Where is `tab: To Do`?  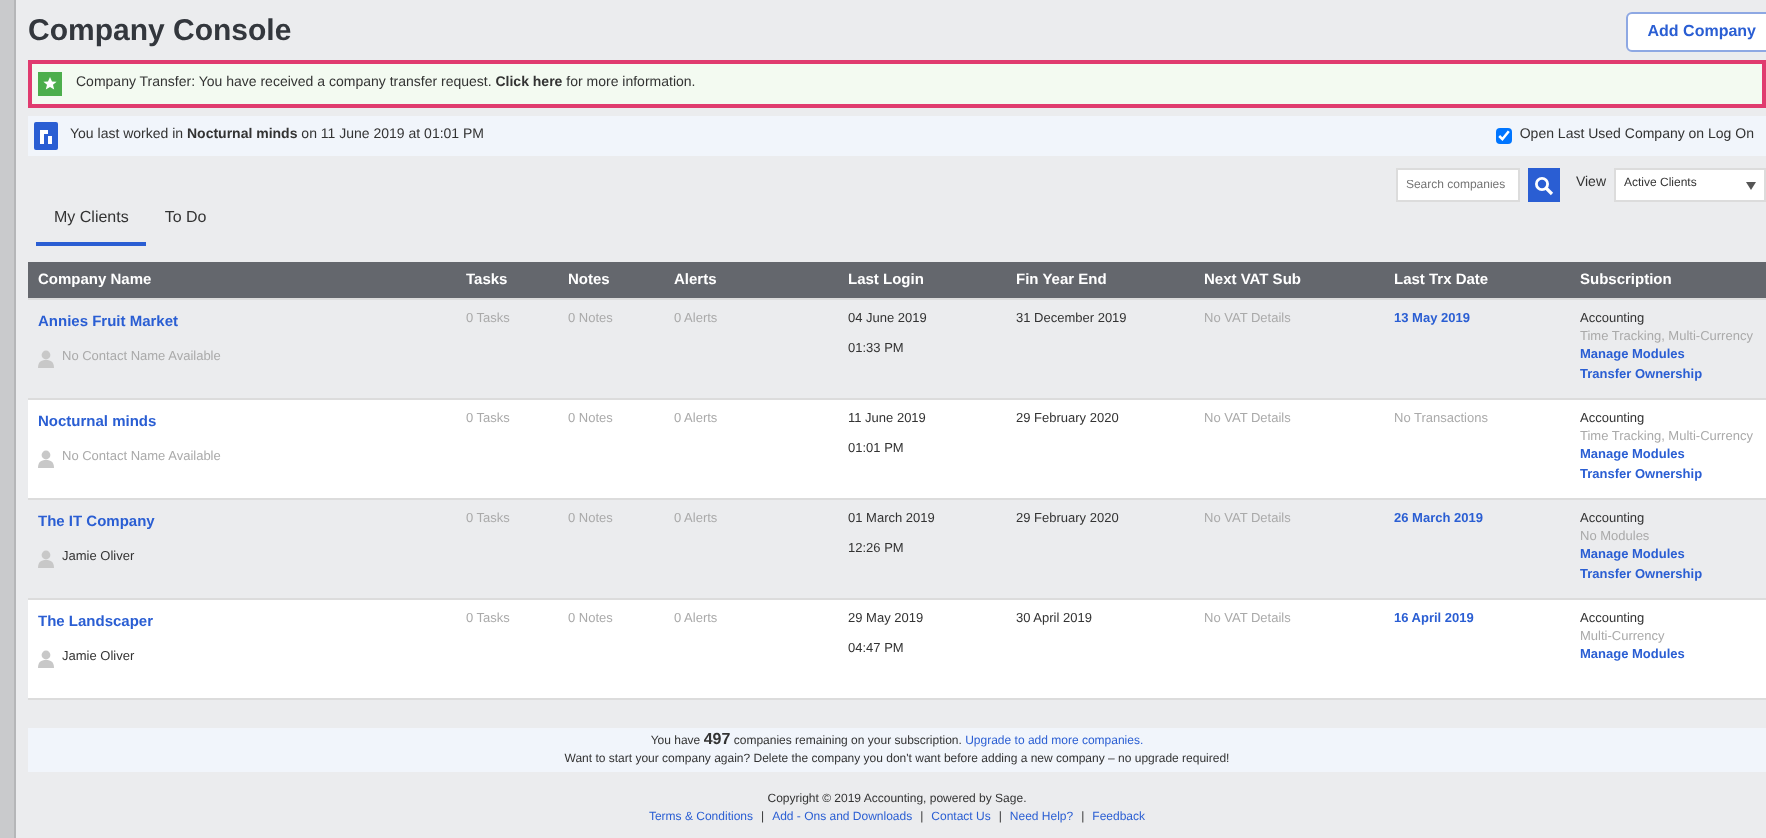 tab: To Do is located at coordinates (185, 222).